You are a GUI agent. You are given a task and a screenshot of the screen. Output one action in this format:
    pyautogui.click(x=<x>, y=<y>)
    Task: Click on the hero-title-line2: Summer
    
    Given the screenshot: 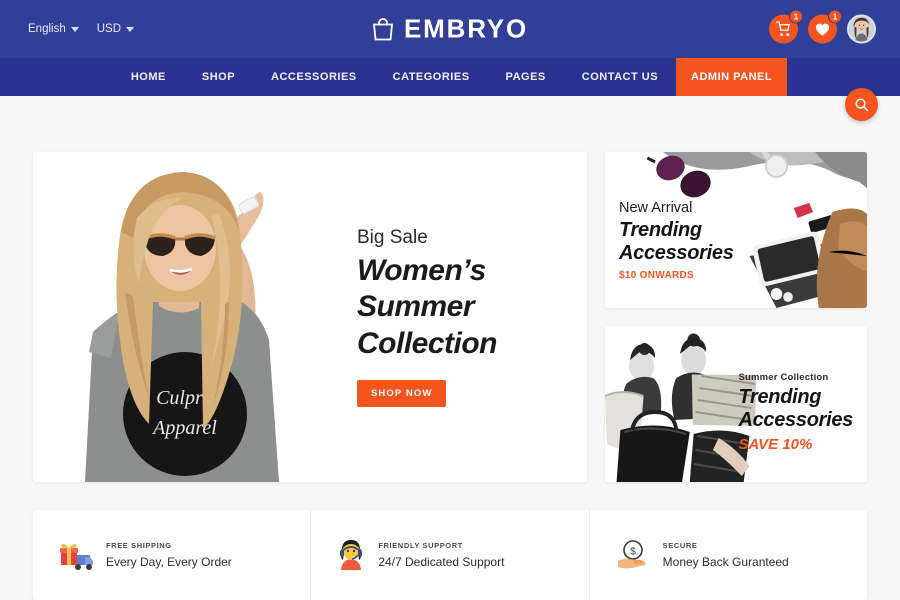 What is the action you would take?
    pyautogui.click(x=416, y=307)
    